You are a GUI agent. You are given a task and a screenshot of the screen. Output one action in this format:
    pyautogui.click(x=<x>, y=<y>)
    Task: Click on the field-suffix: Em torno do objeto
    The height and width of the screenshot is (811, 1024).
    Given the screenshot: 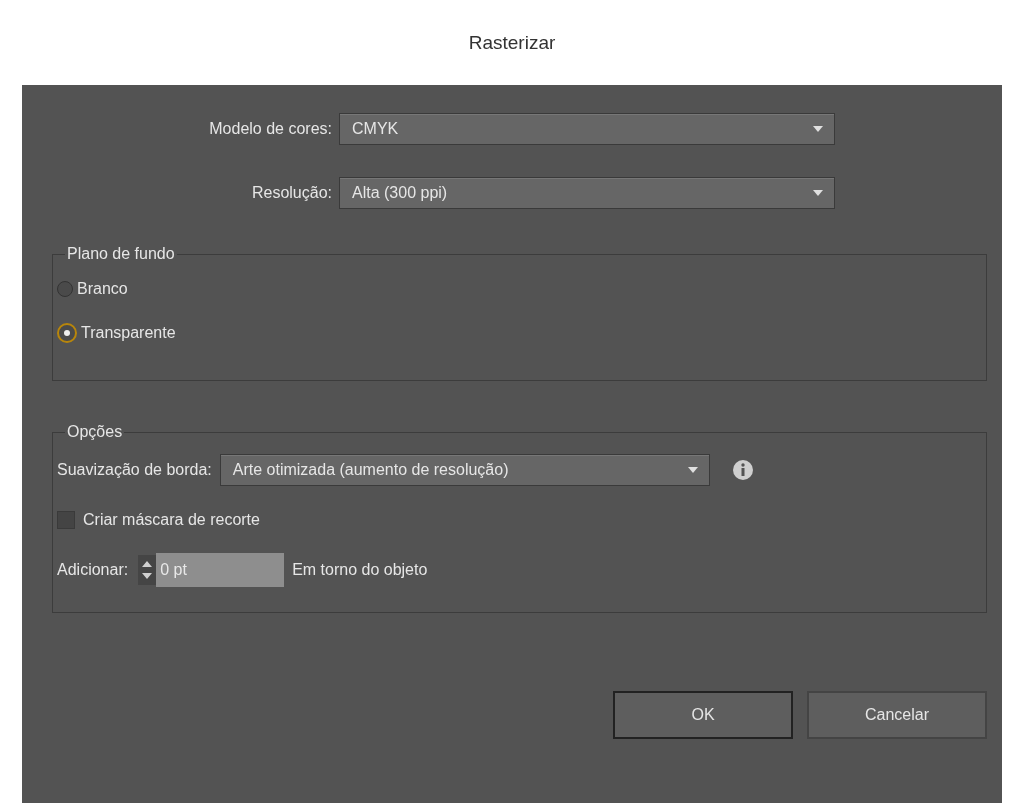 What is the action you would take?
    pyautogui.click(x=360, y=570)
    